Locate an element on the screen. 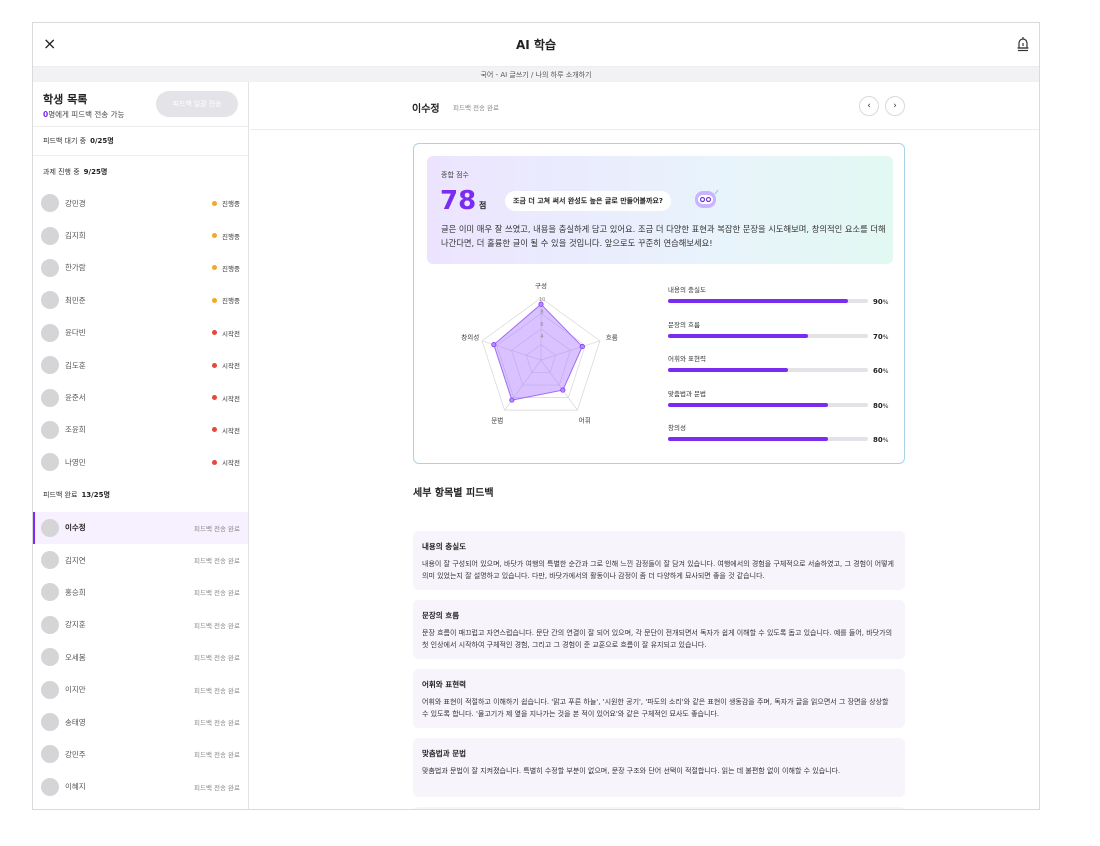  score-bar-item: 어휘와 표현력 60% is located at coordinates (781, 370).